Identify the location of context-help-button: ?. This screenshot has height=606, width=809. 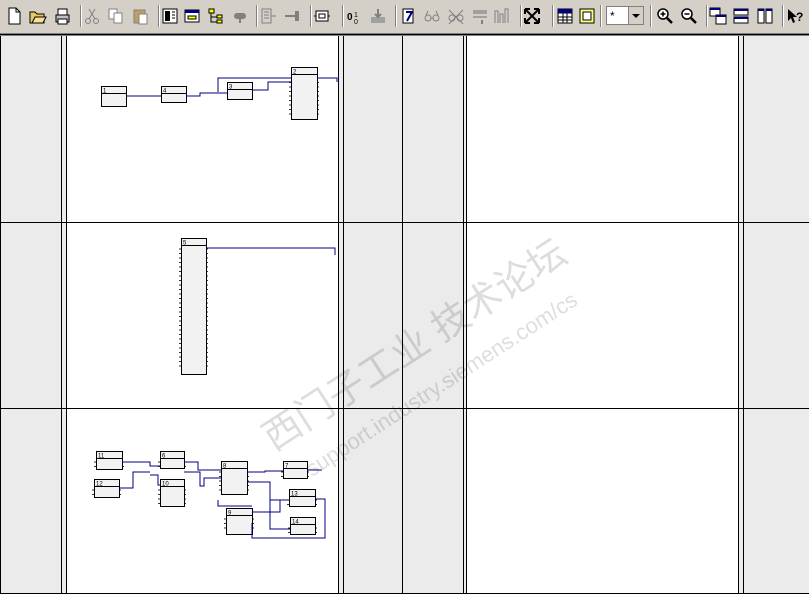
(795, 16).